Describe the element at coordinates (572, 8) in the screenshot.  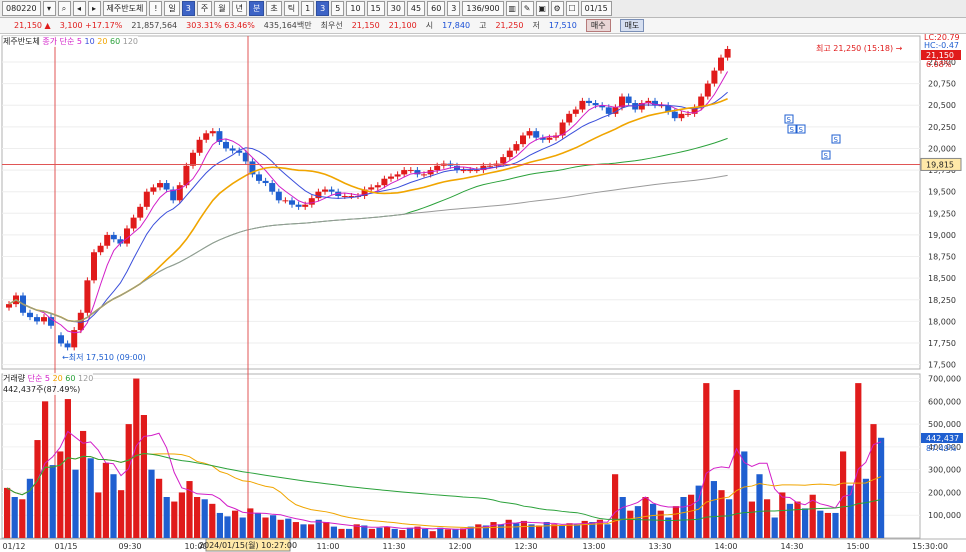
I see `checkbox-icon: ☐` at that location.